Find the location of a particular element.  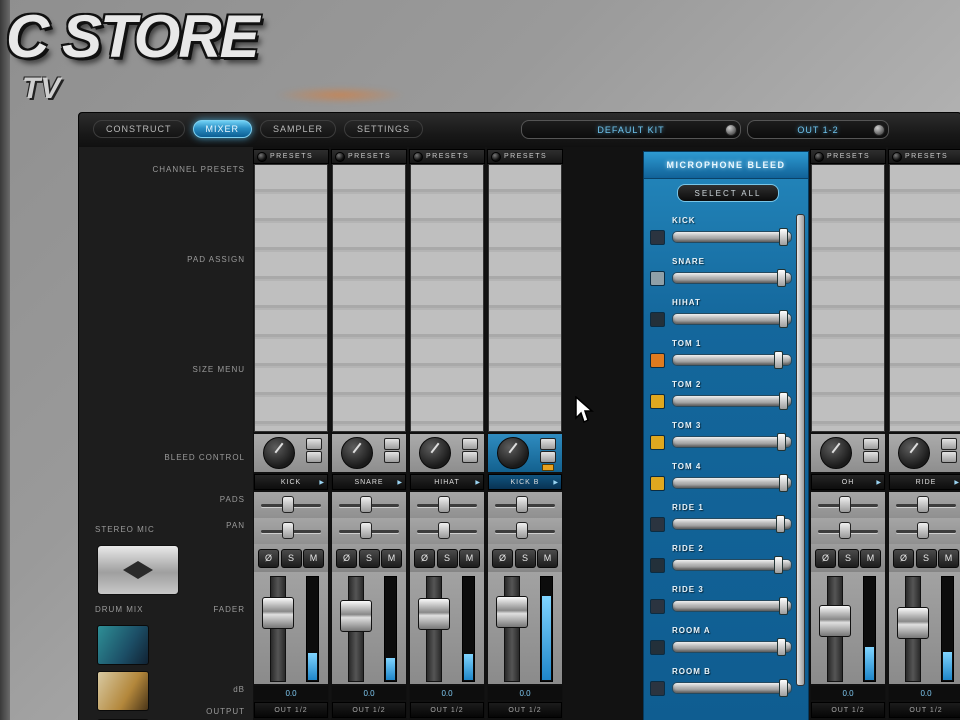

stereo-mic-button is located at coordinates (138, 570).